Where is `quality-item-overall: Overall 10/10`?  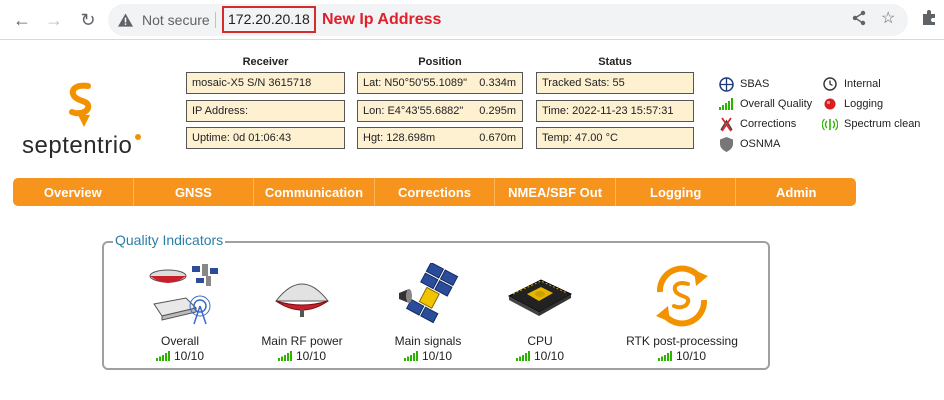 quality-item-overall: Overall 10/10 is located at coordinates (180, 312).